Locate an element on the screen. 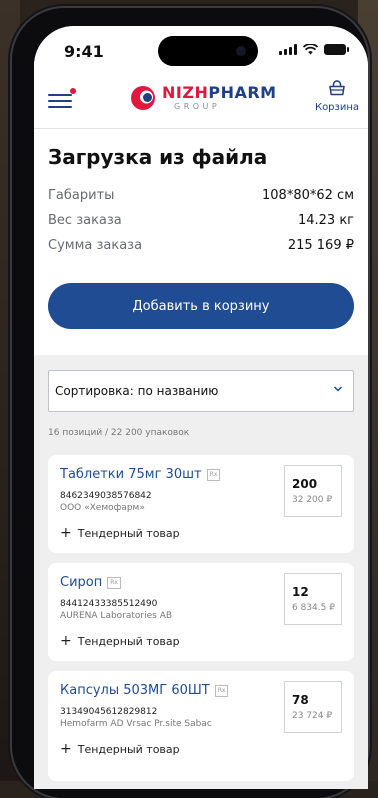 Image resolution: width=378 pixels, height=798 pixels. cart-label: Корзина is located at coordinates (337, 107).